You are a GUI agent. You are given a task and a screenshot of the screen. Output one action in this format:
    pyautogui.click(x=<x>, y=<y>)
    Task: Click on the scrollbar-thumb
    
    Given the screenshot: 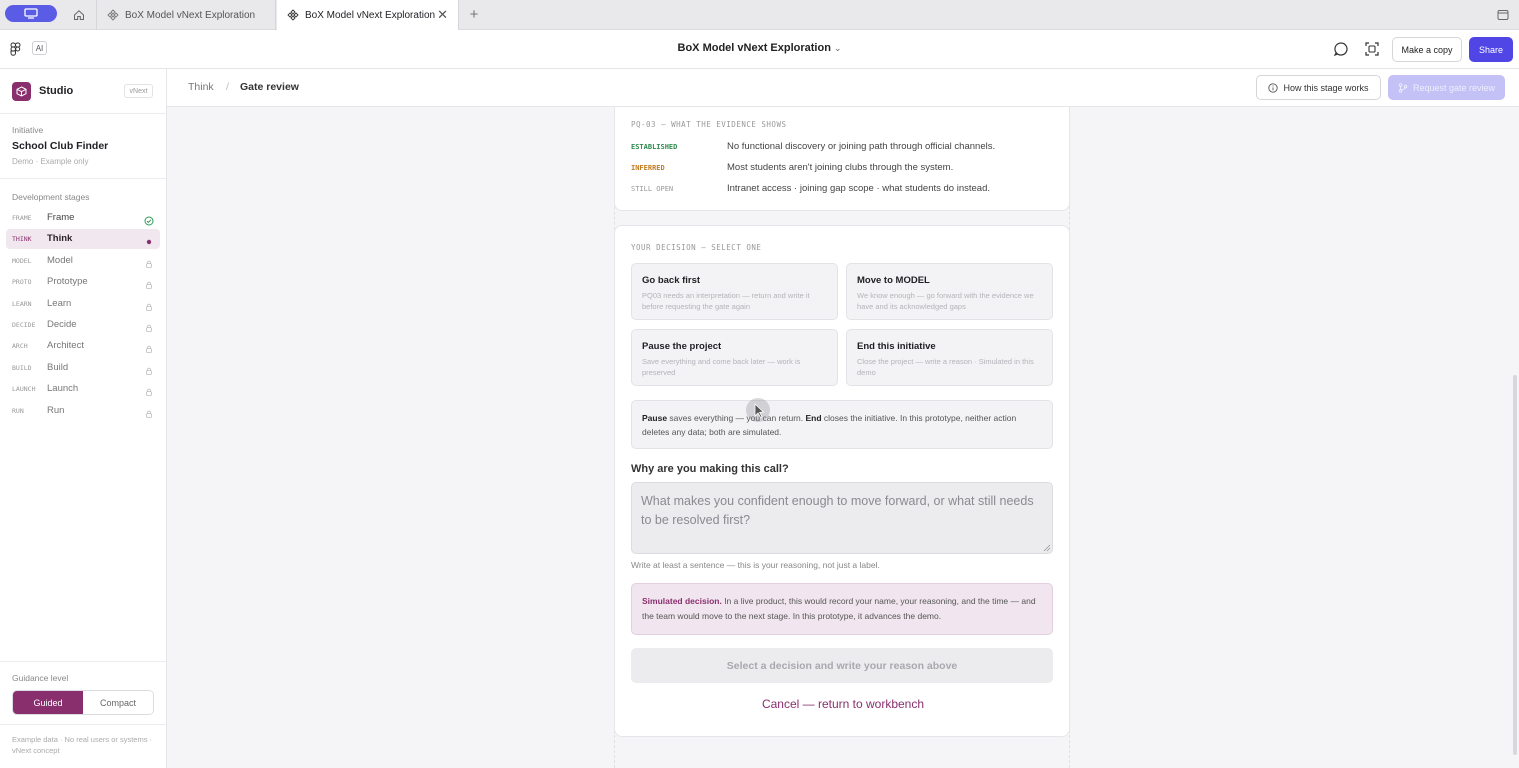 What is the action you would take?
    pyautogui.click(x=1515, y=565)
    